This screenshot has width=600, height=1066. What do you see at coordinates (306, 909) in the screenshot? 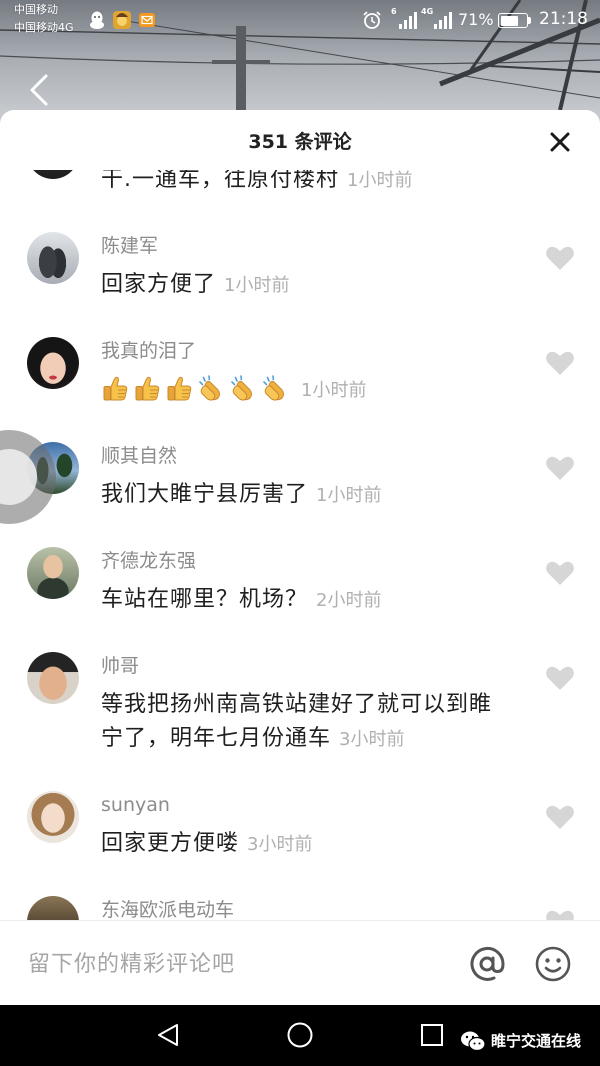
I see `comment-author: 东海欧派电动车` at bounding box center [306, 909].